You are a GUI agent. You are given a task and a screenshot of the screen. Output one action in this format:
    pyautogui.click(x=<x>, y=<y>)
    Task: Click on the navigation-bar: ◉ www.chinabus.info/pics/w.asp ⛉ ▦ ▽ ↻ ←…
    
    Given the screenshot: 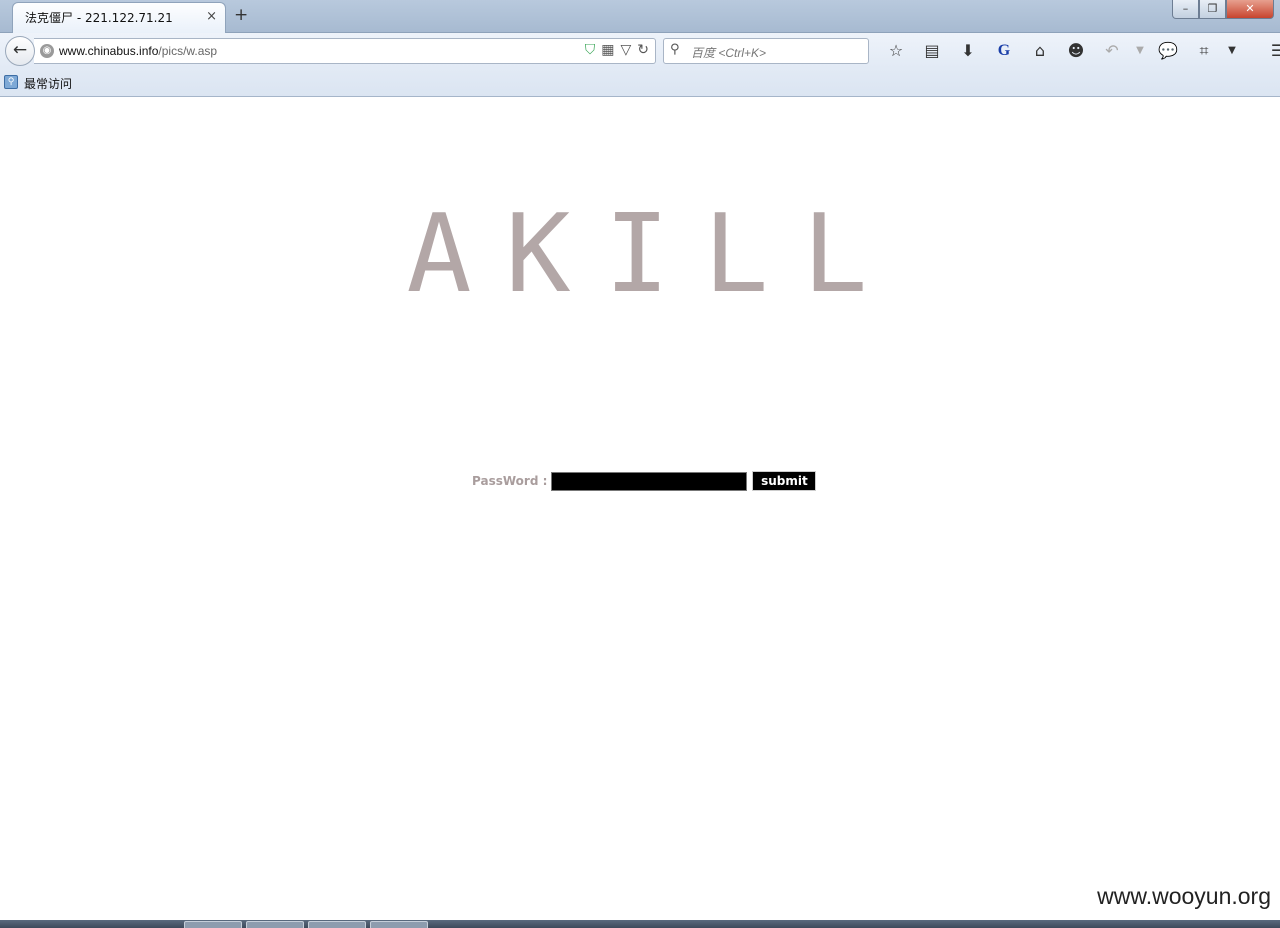 What is the action you would take?
    pyautogui.click(x=640, y=50)
    